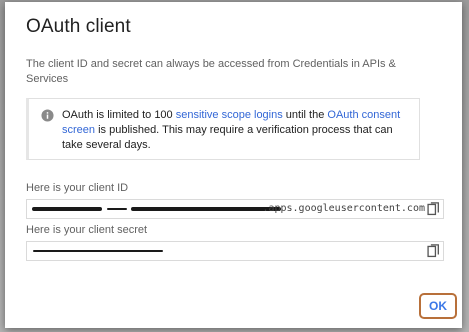 The width and height of the screenshot is (469, 332). I want to click on dialog-title: OAuth client, so click(78, 26).